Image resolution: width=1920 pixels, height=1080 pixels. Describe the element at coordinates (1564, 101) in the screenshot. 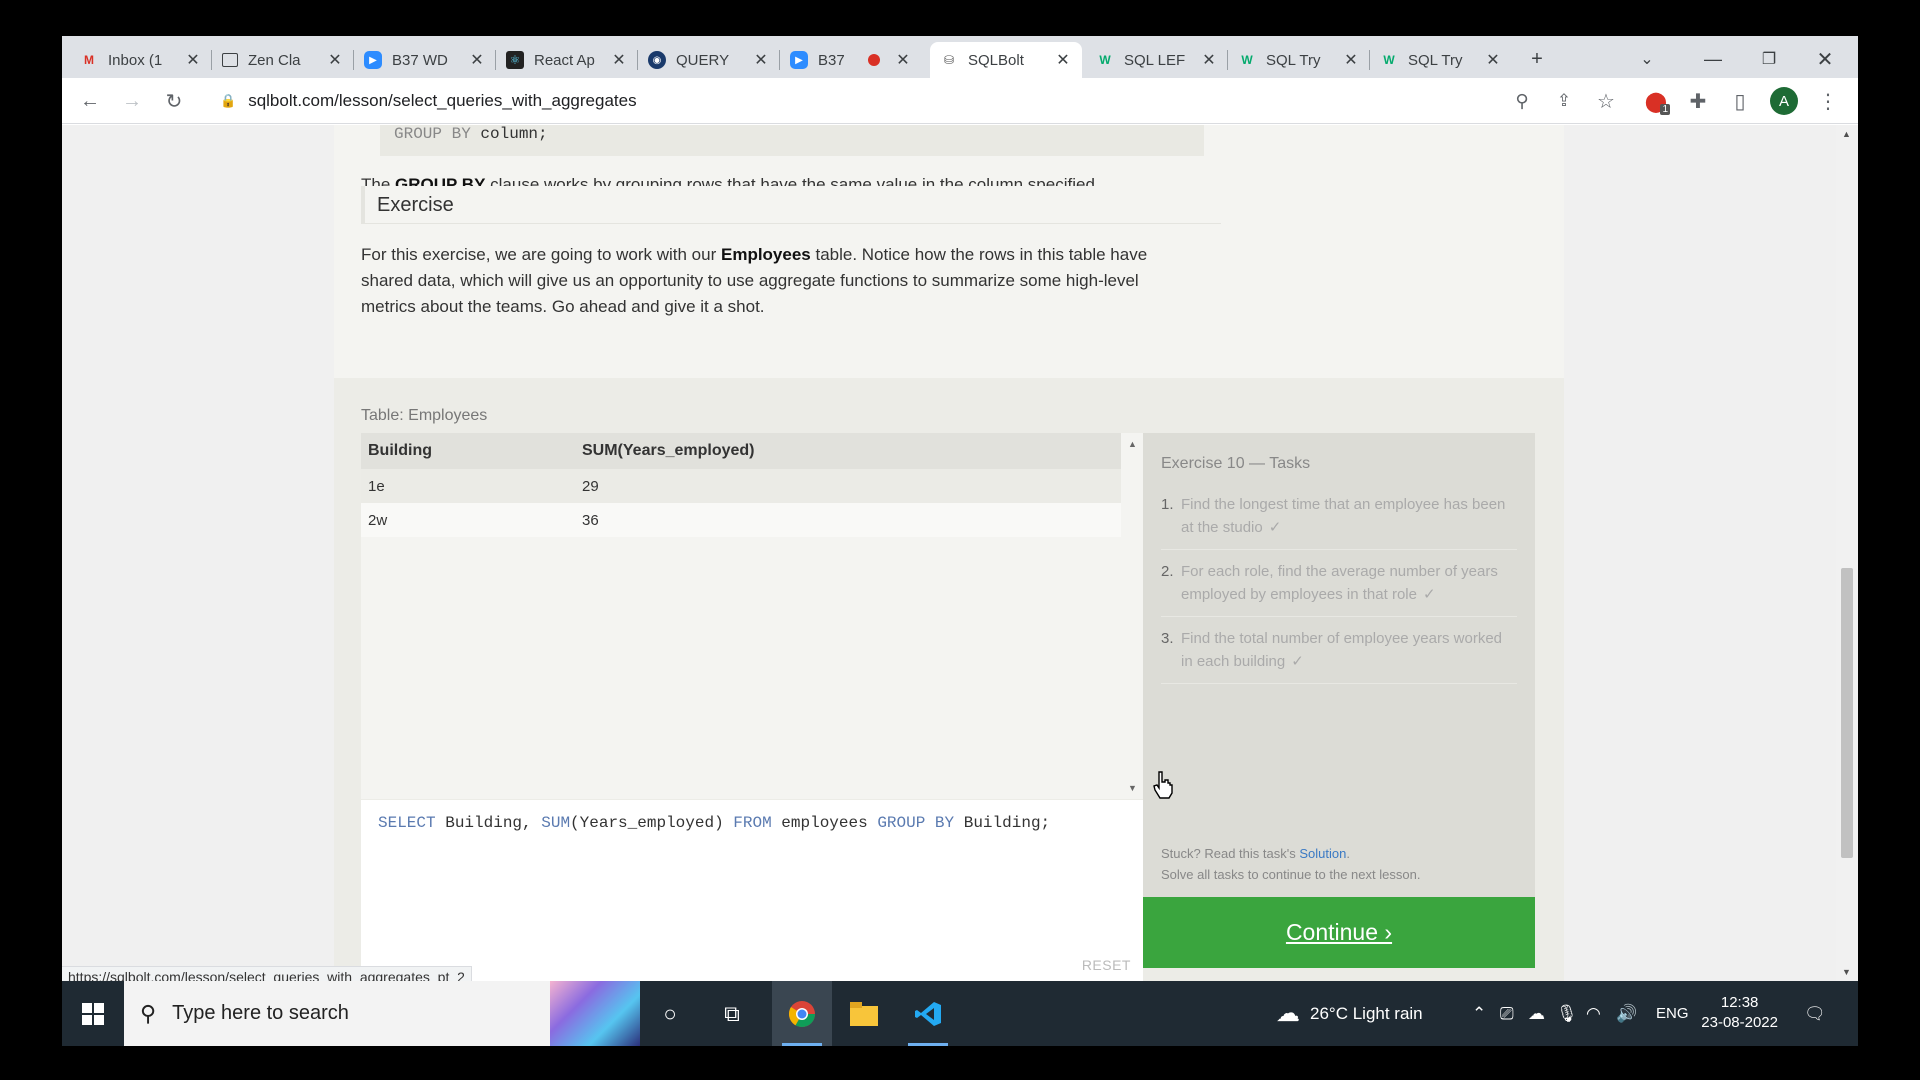

I see `share-icon: ⇪` at that location.